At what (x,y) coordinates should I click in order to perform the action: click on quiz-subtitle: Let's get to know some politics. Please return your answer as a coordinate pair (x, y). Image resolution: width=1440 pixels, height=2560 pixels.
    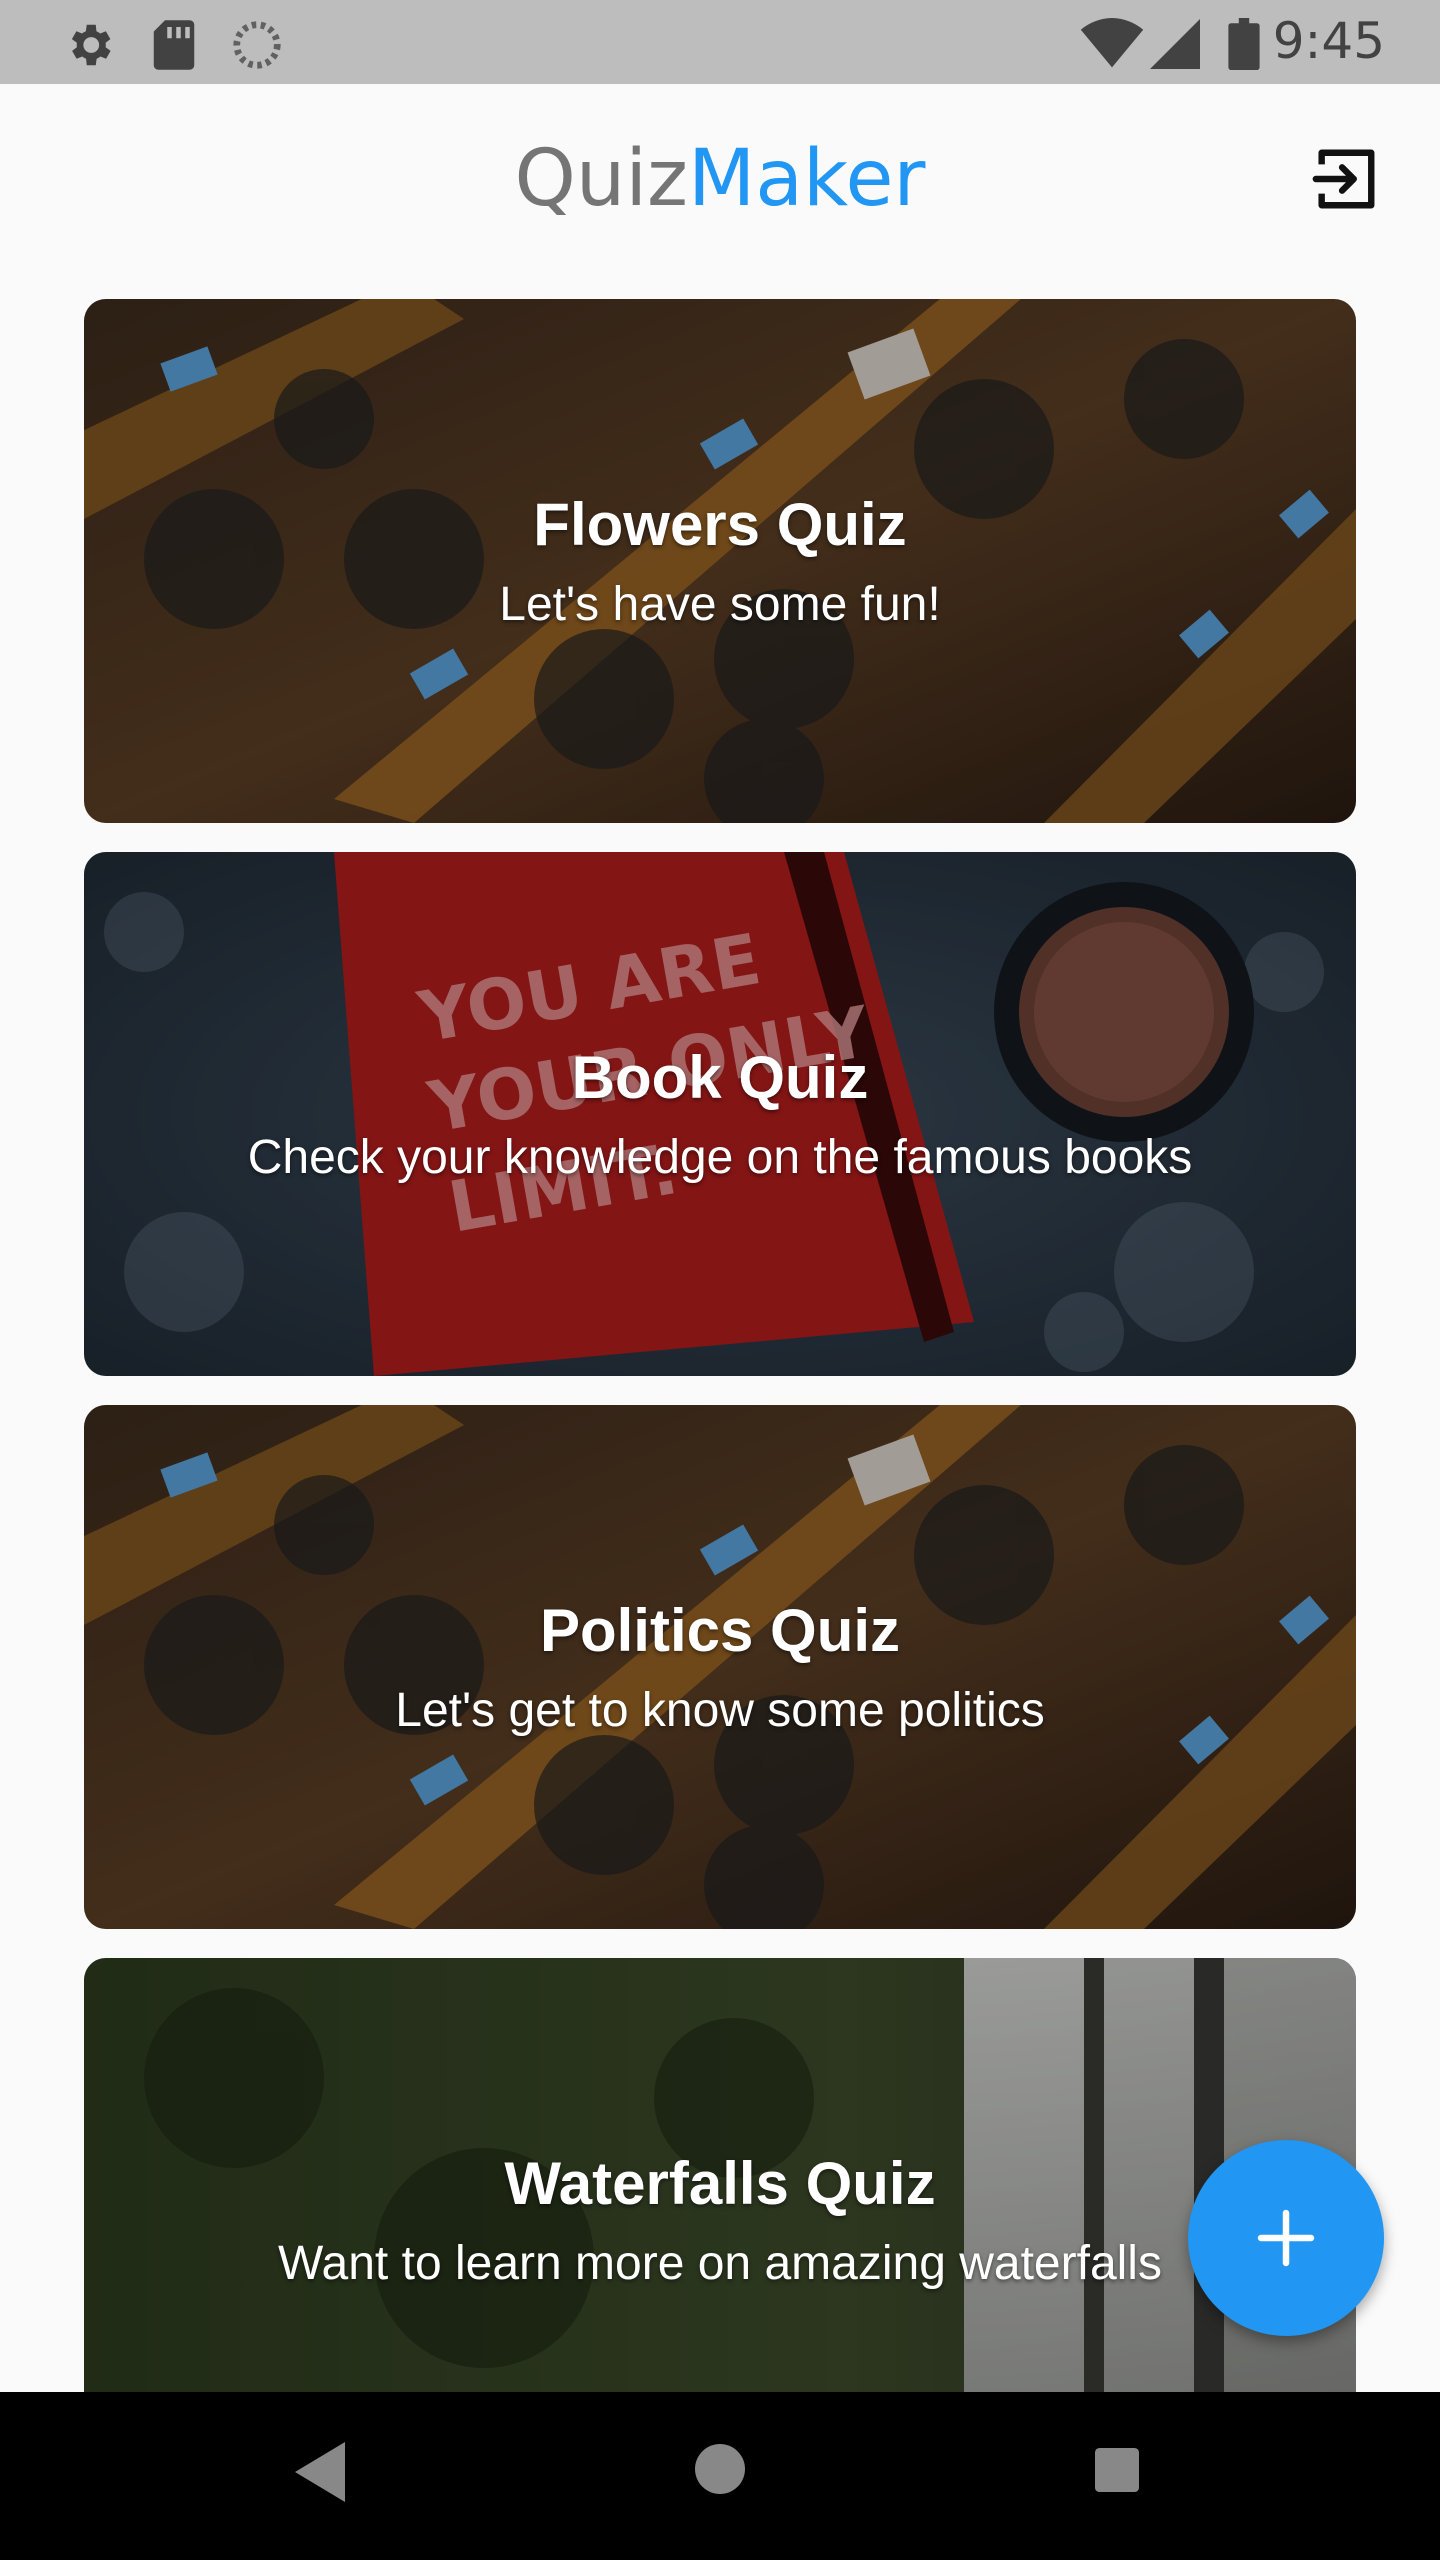
    Looking at the image, I should click on (720, 1710).